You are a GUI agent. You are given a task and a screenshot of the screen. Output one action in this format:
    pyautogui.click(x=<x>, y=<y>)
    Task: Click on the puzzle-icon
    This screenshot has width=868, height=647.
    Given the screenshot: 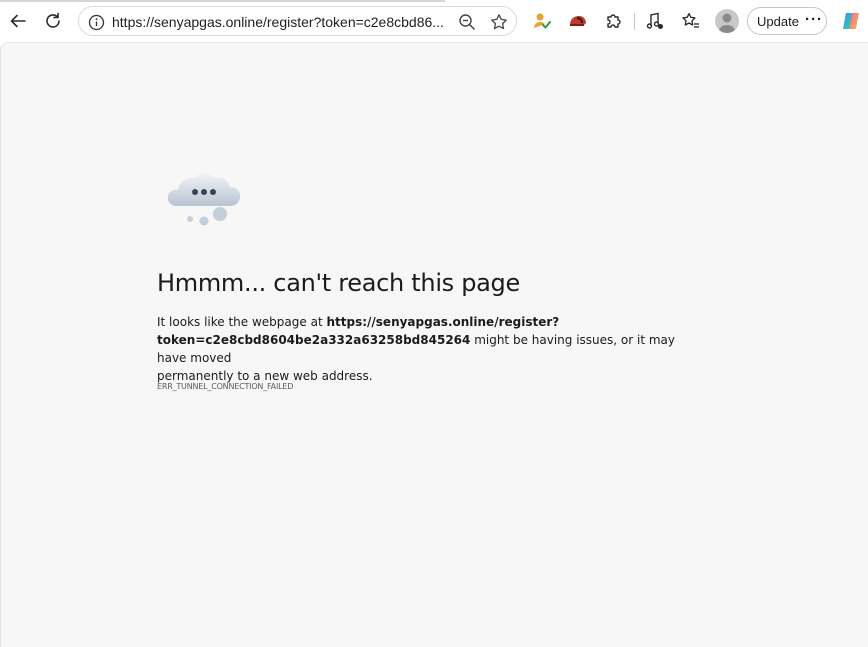 What is the action you would take?
    pyautogui.click(x=614, y=21)
    